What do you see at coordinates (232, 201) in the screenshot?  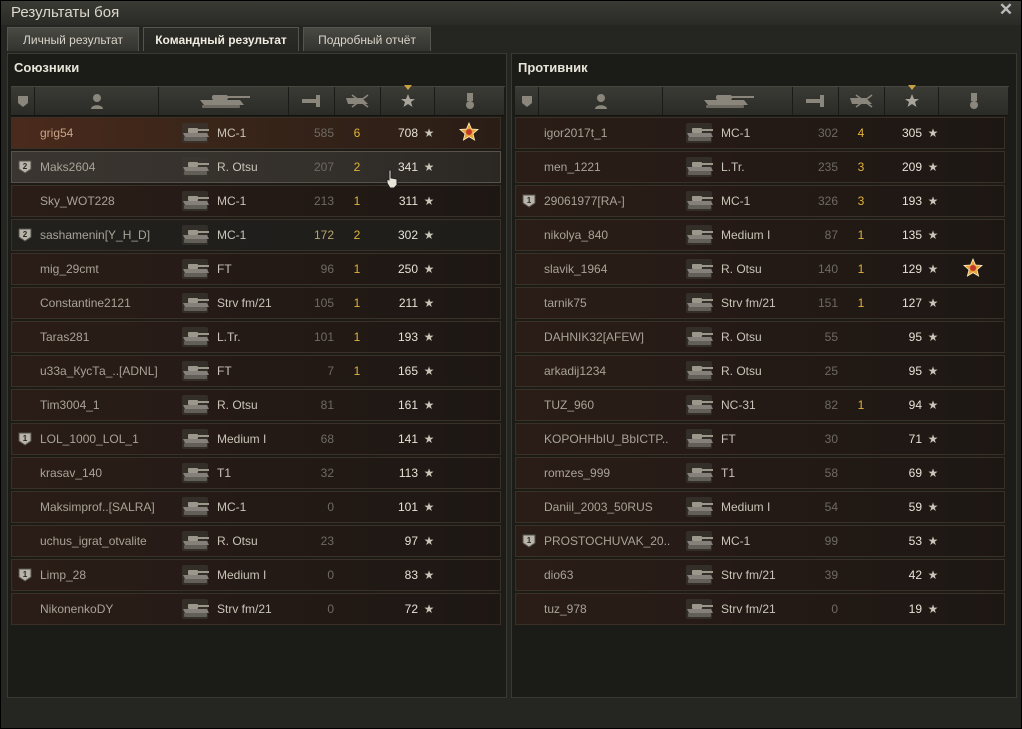 I see `tank-name: MC-1` at bounding box center [232, 201].